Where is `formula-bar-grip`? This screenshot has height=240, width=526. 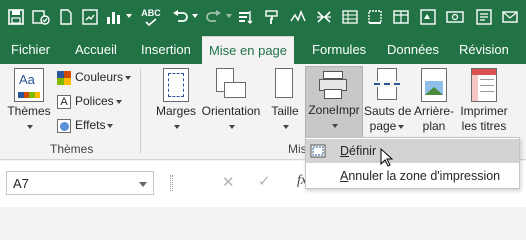 formula-bar-grip is located at coordinates (171, 183).